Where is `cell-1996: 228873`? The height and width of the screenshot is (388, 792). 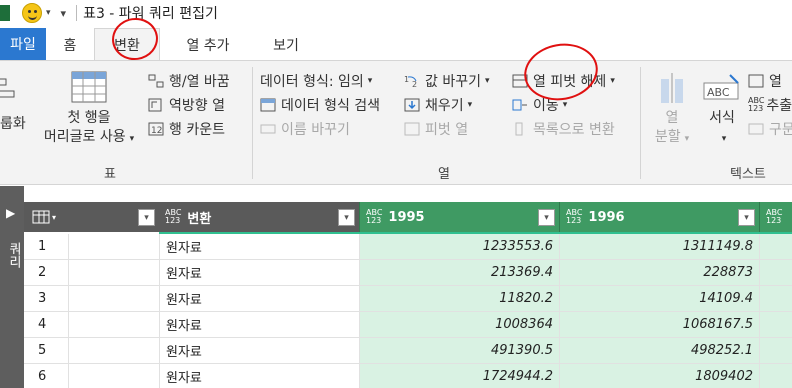 cell-1996: 228873 is located at coordinates (659, 273).